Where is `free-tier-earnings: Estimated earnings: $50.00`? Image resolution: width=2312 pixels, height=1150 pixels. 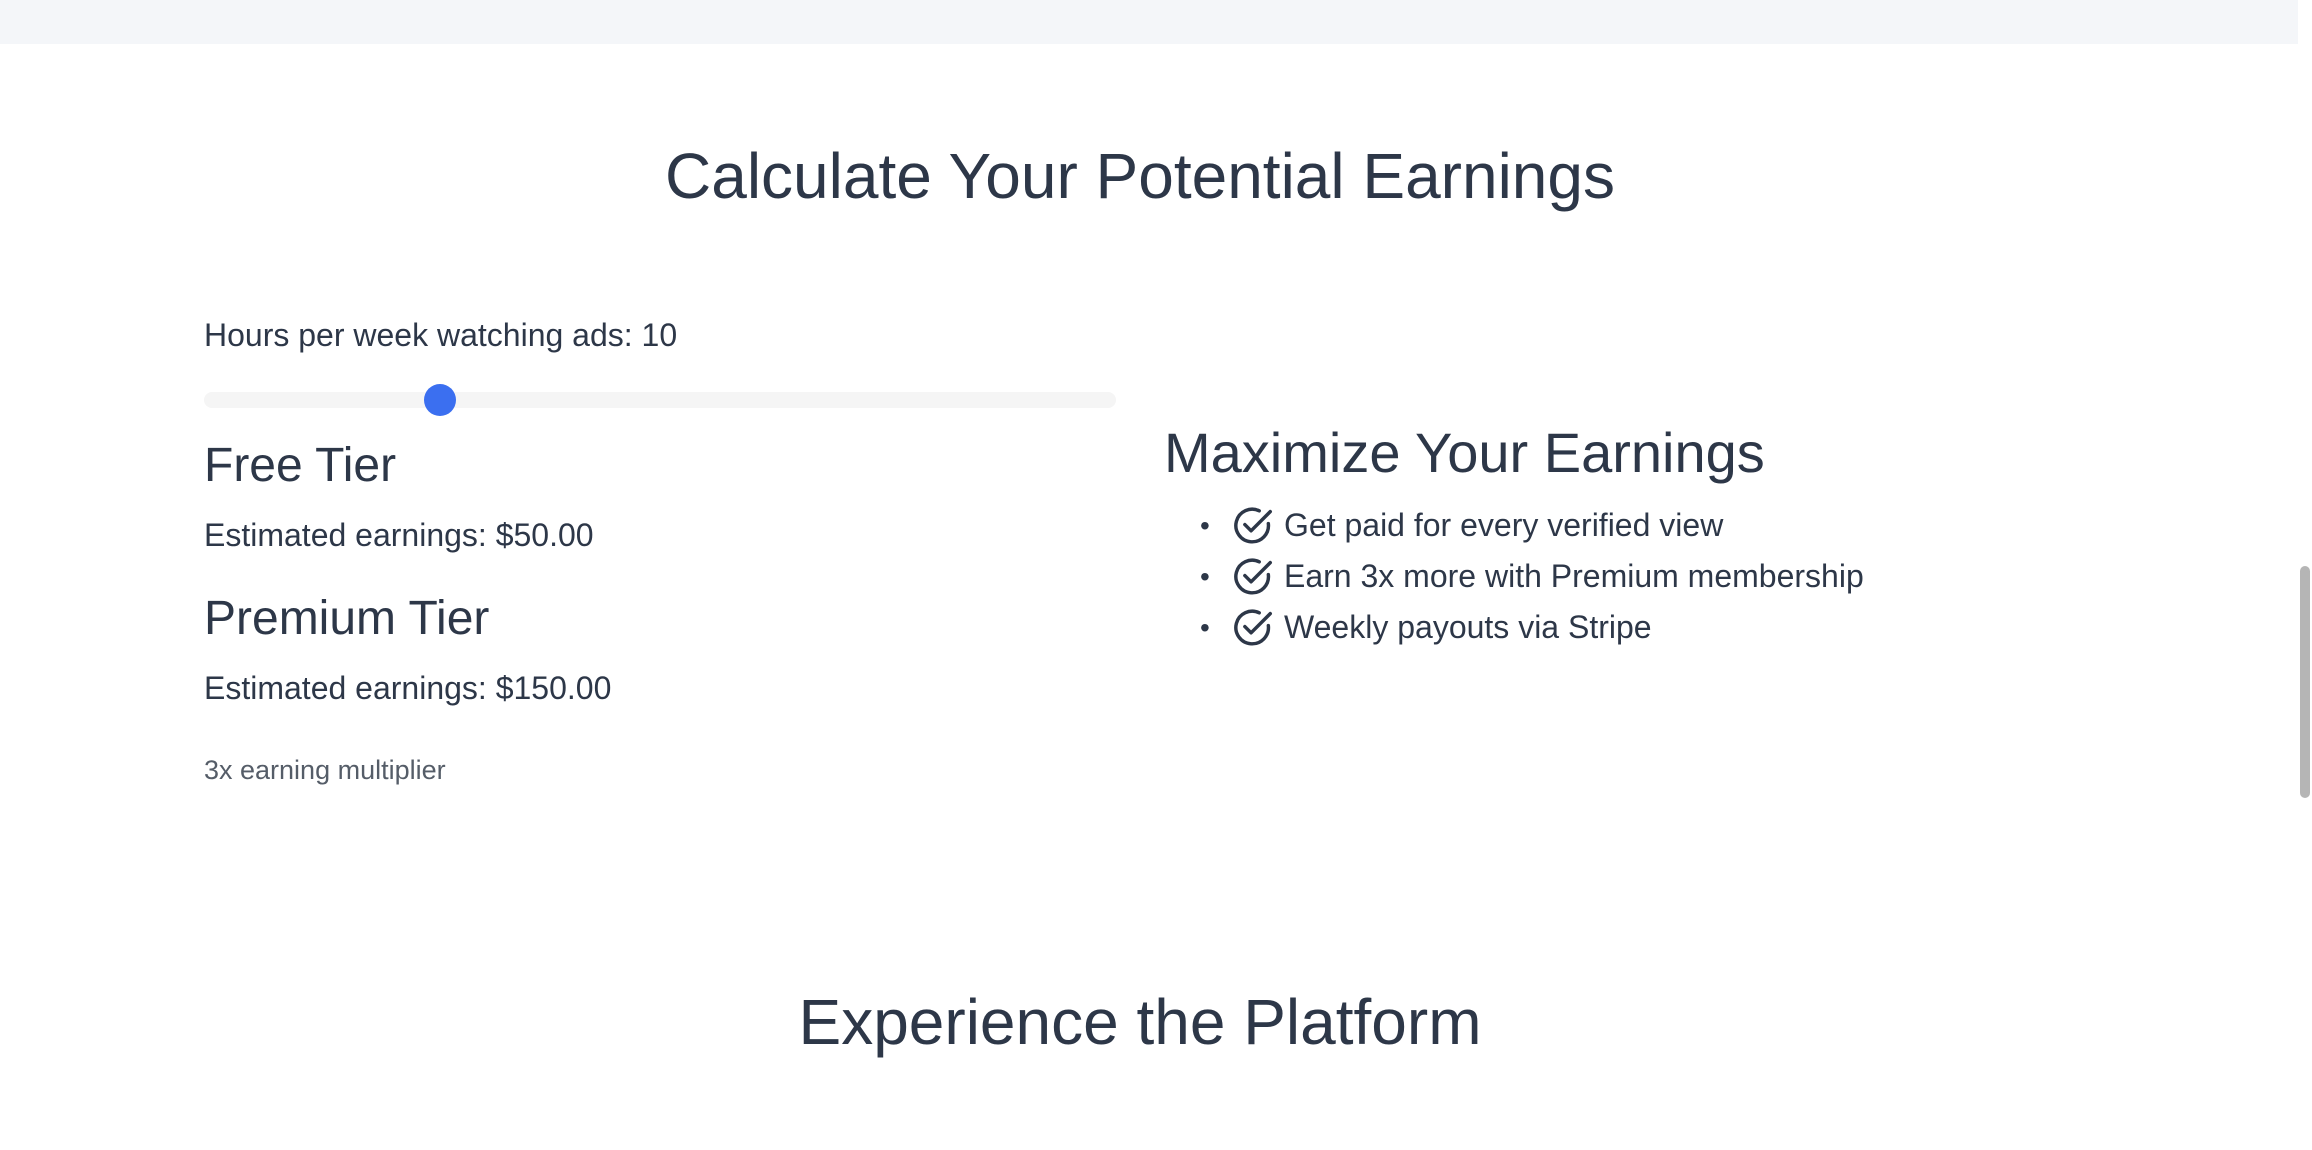 free-tier-earnings: Estimated earnings: $50.00 is located at coordinates (399, 535).